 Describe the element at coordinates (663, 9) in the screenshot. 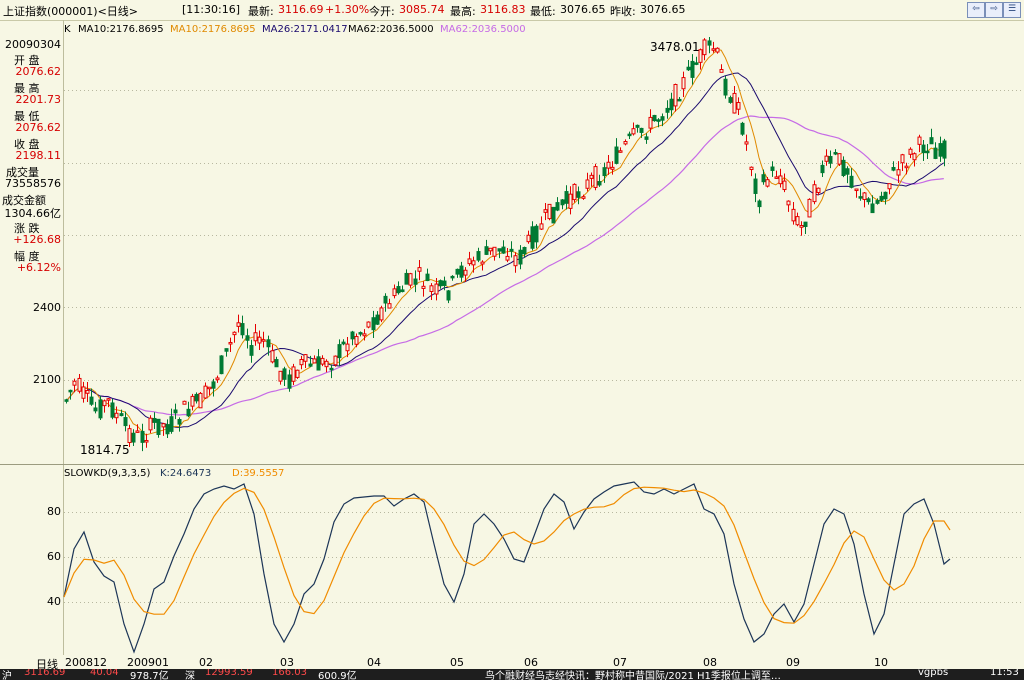

I see `prev-close-price: 3076.65` at that location.